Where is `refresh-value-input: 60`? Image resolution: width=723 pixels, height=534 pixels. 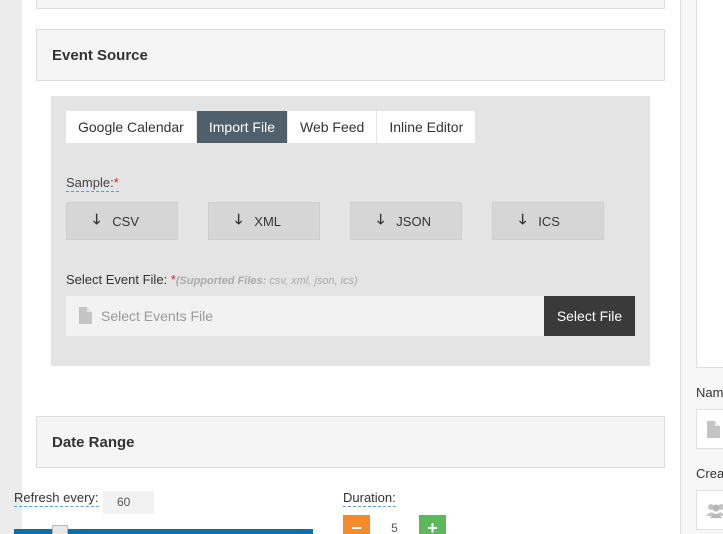 refresh-value-input: 60 is located at coordinates (128, 502).